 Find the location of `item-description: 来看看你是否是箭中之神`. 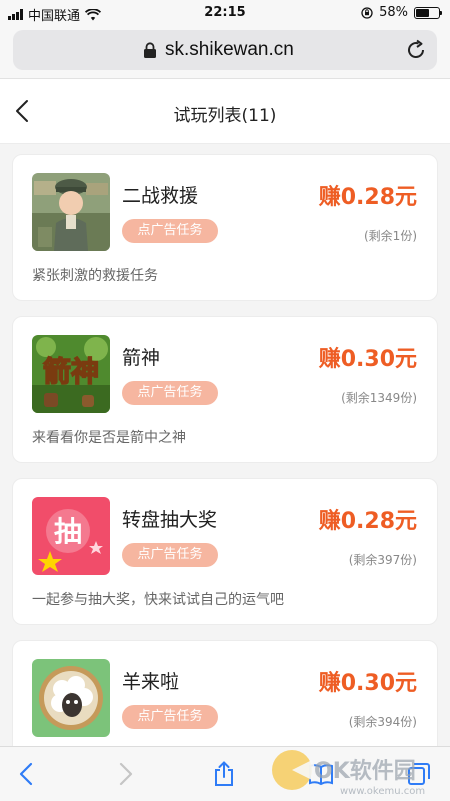

item-description: 来看看你是否是箭中之神 is located at coordinates (109, 438).